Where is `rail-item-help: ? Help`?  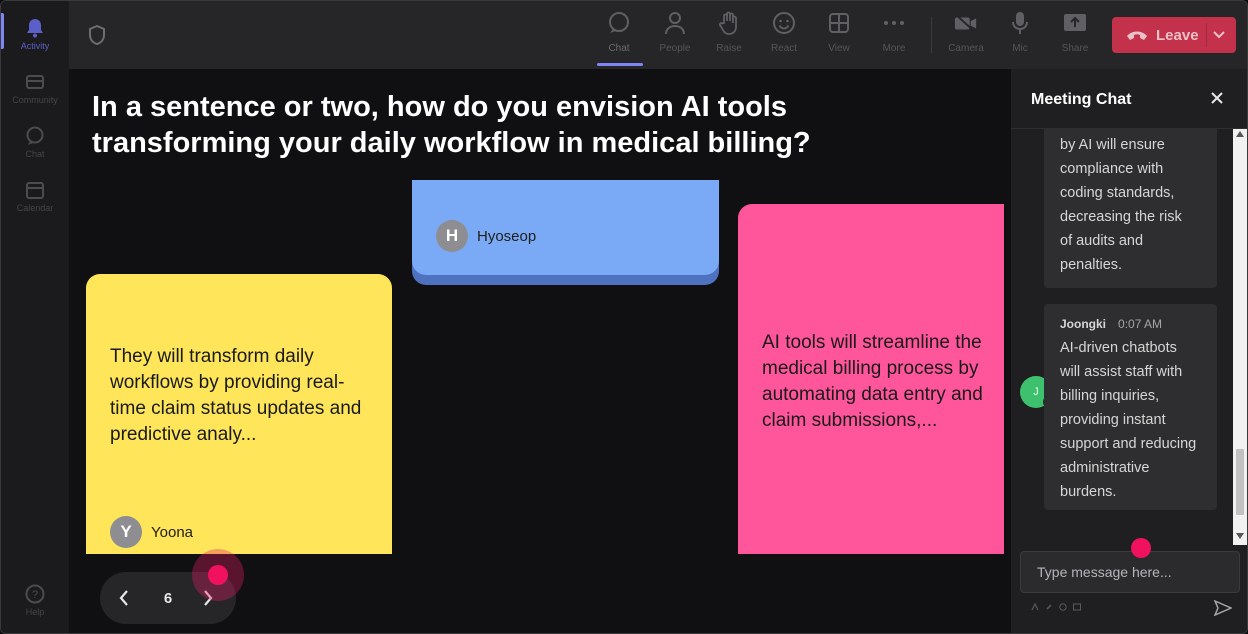 rail-item-help: ? Help is located at coordinates (35, 600).